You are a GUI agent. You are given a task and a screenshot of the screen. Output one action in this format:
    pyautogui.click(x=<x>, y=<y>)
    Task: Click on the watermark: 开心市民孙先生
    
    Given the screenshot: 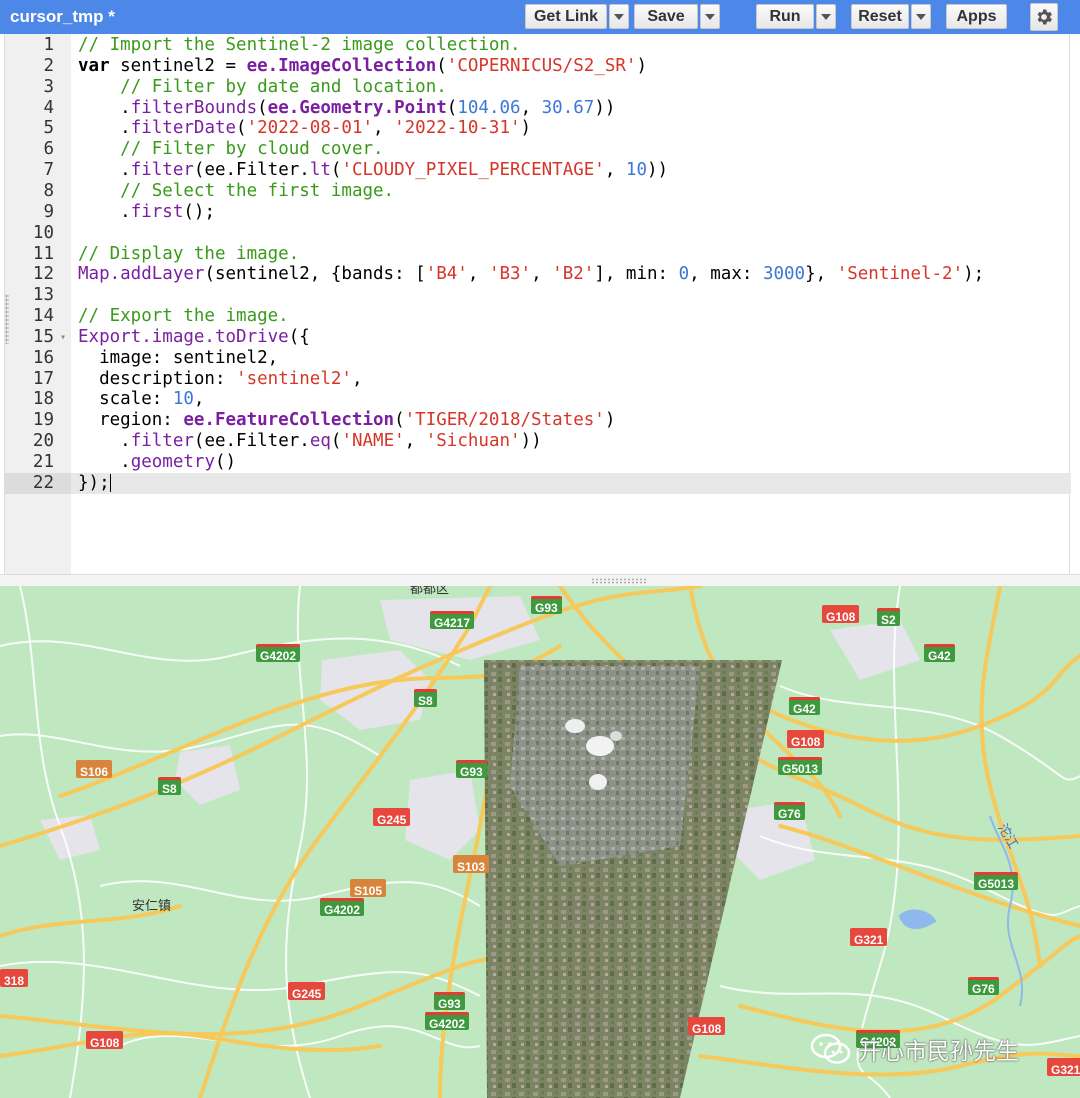 What is the action you would take?
    pyautogui.click(x=914, y=1049)
    